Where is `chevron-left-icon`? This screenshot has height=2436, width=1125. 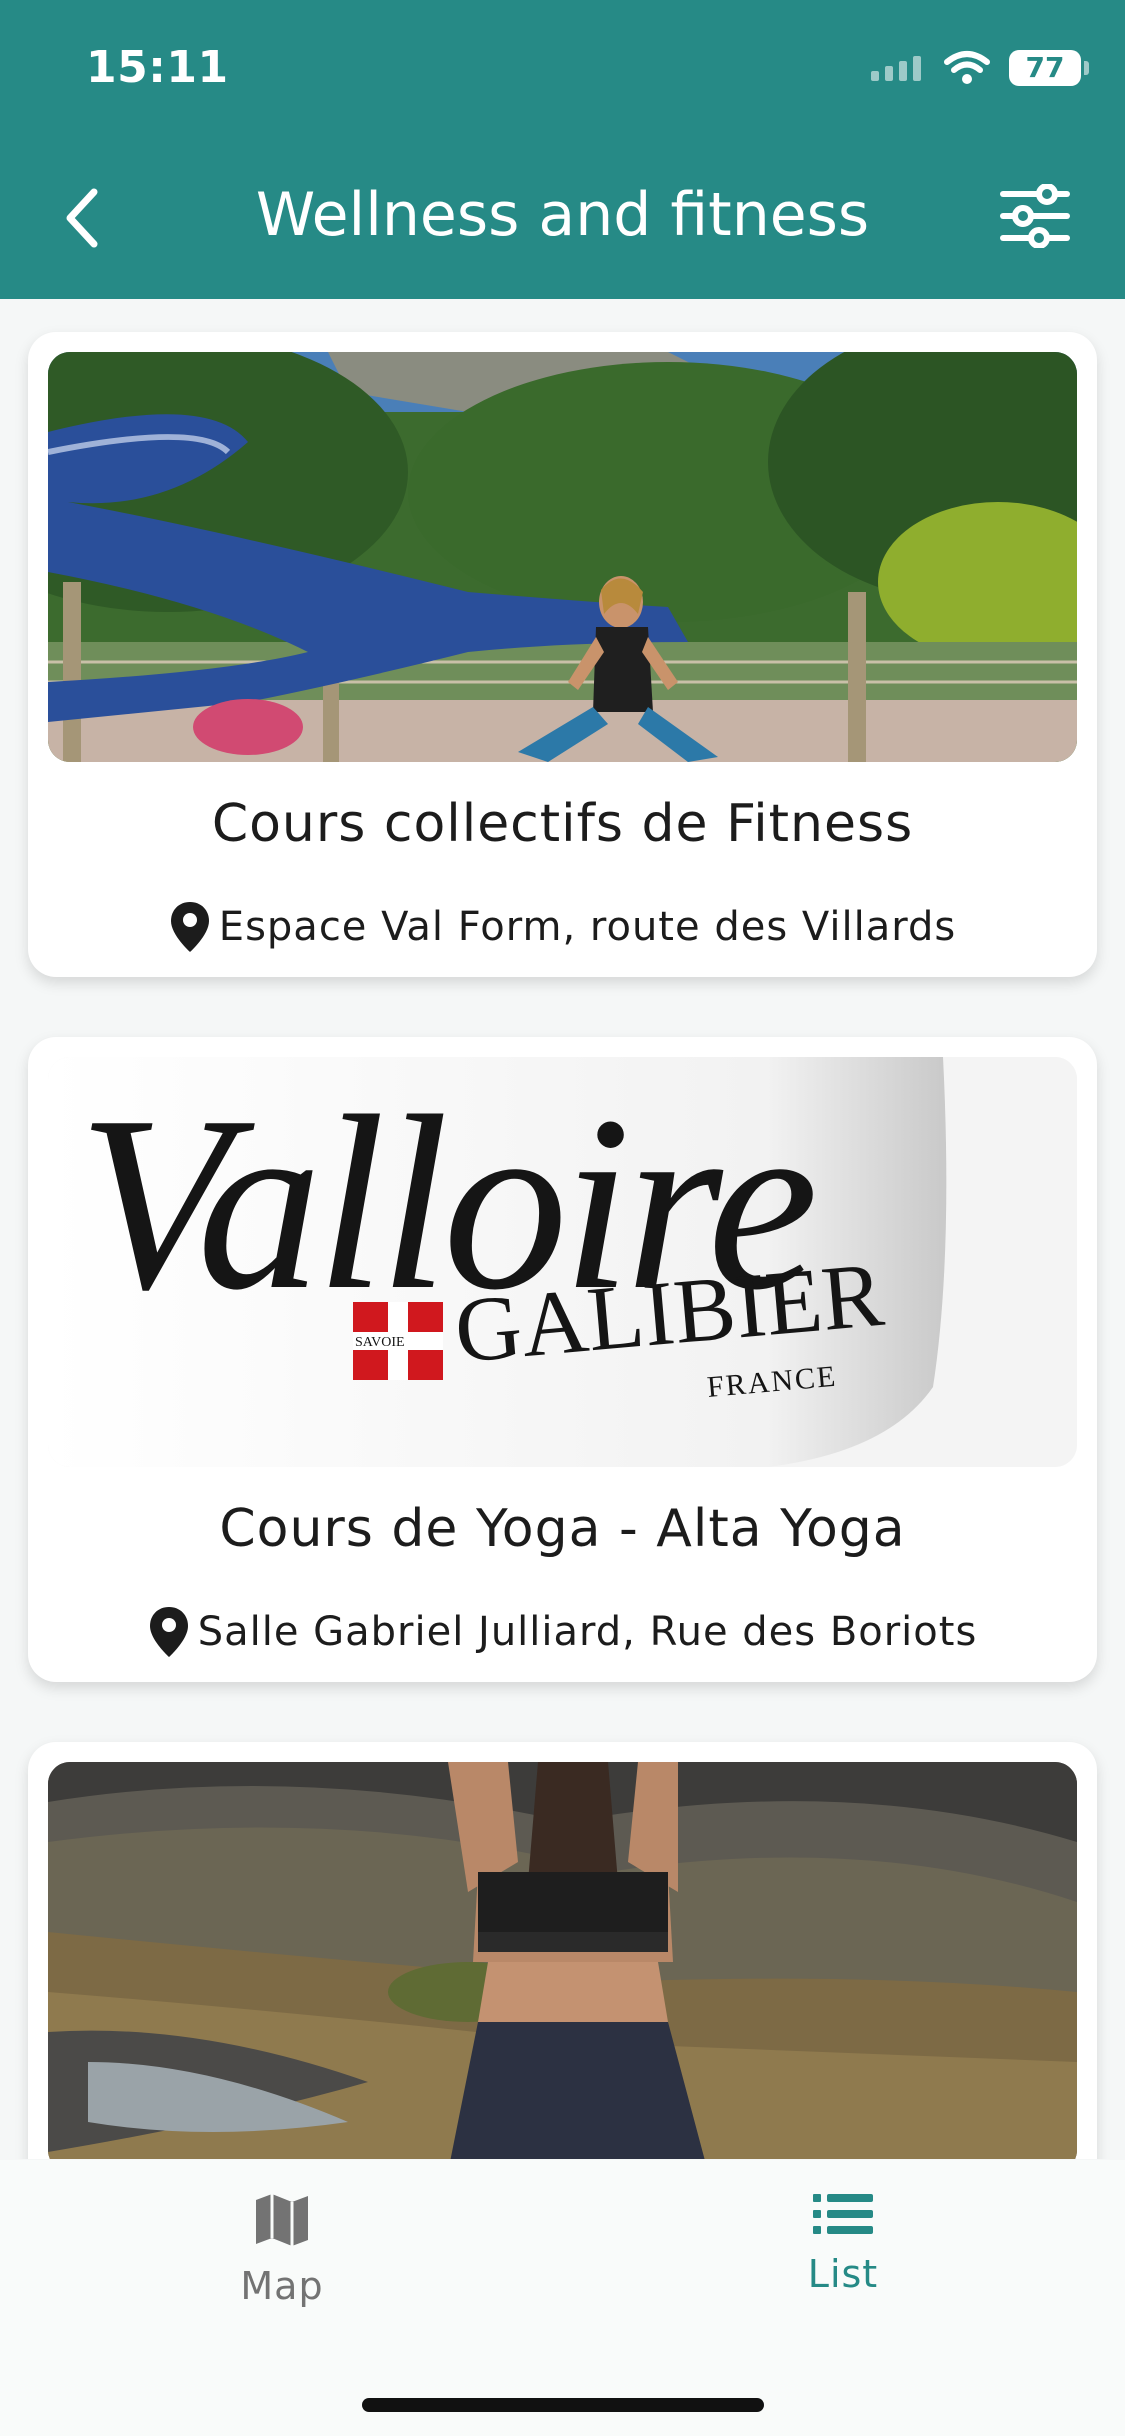
chevron-left-icon is located at coordinates (82, 218).